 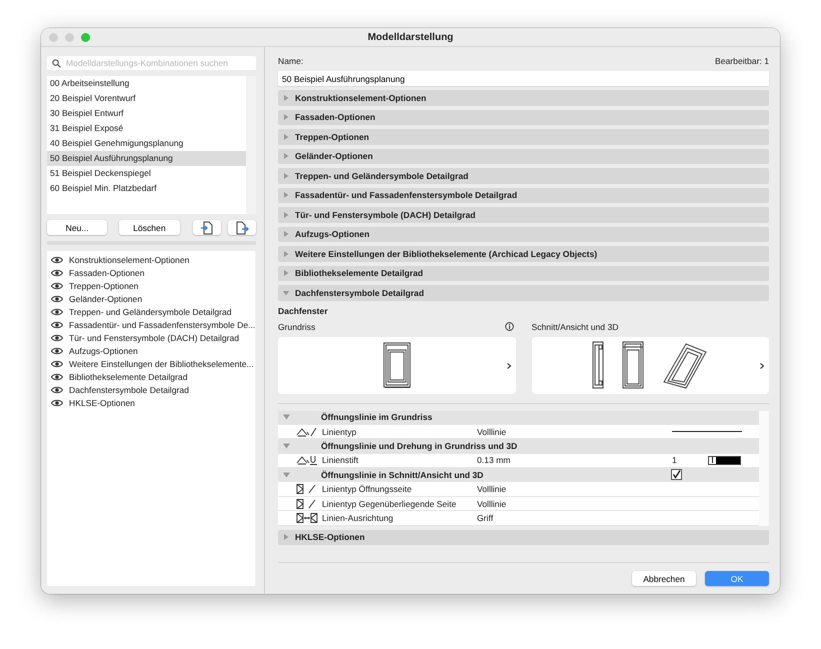 What do you see at coordinates (664, 578) in the screenshot?
I see `cancel-button: Abbrechen` at bounding box center [664, 578].